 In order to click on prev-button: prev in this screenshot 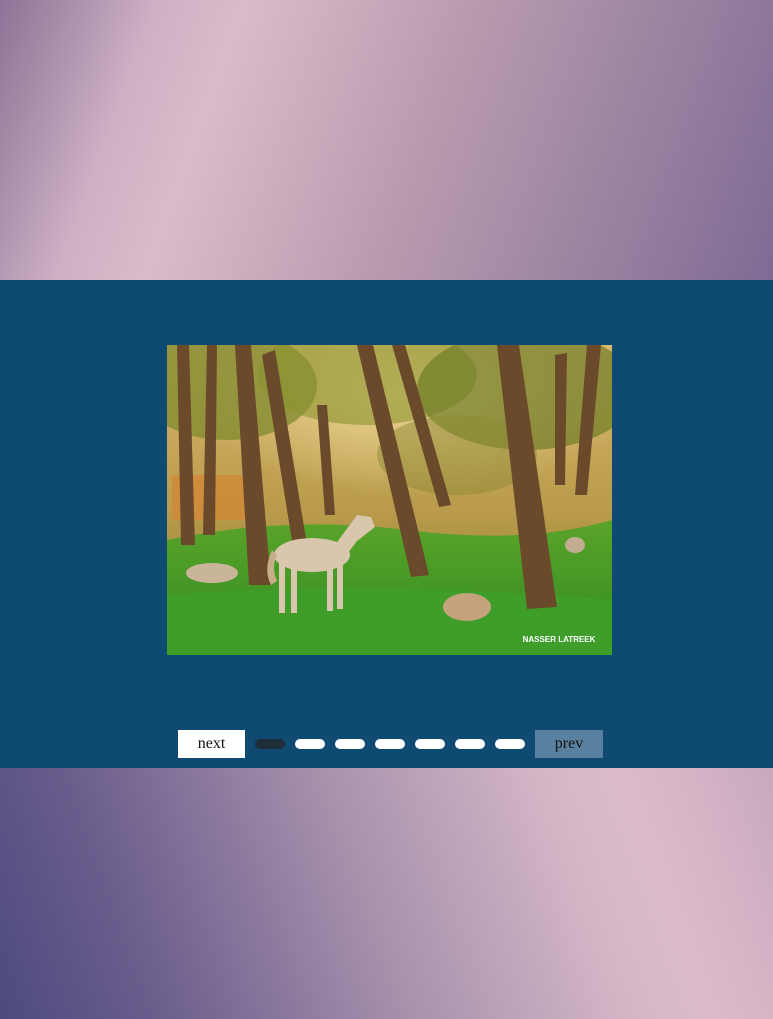, I will do `click(569, 744)`.